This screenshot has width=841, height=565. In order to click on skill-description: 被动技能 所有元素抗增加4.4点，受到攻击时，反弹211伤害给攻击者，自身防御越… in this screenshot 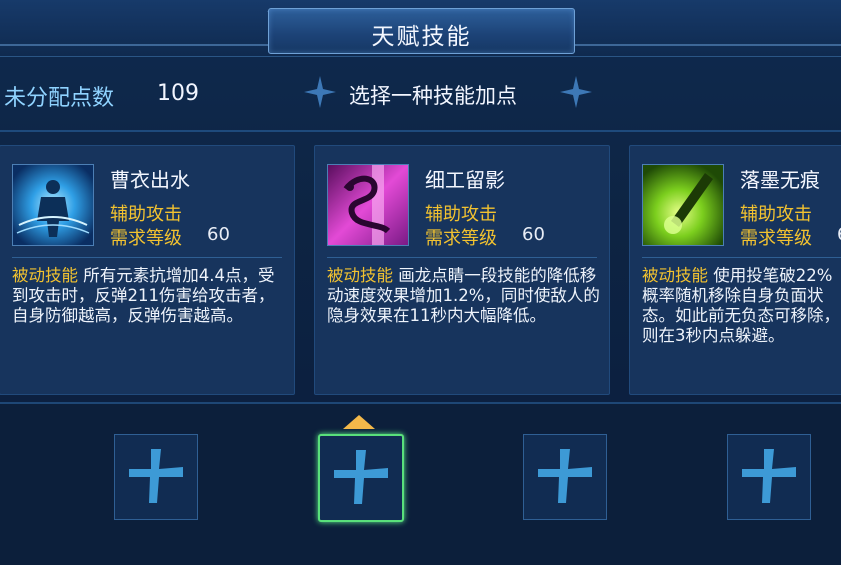, I will do `click(149, 296)`.